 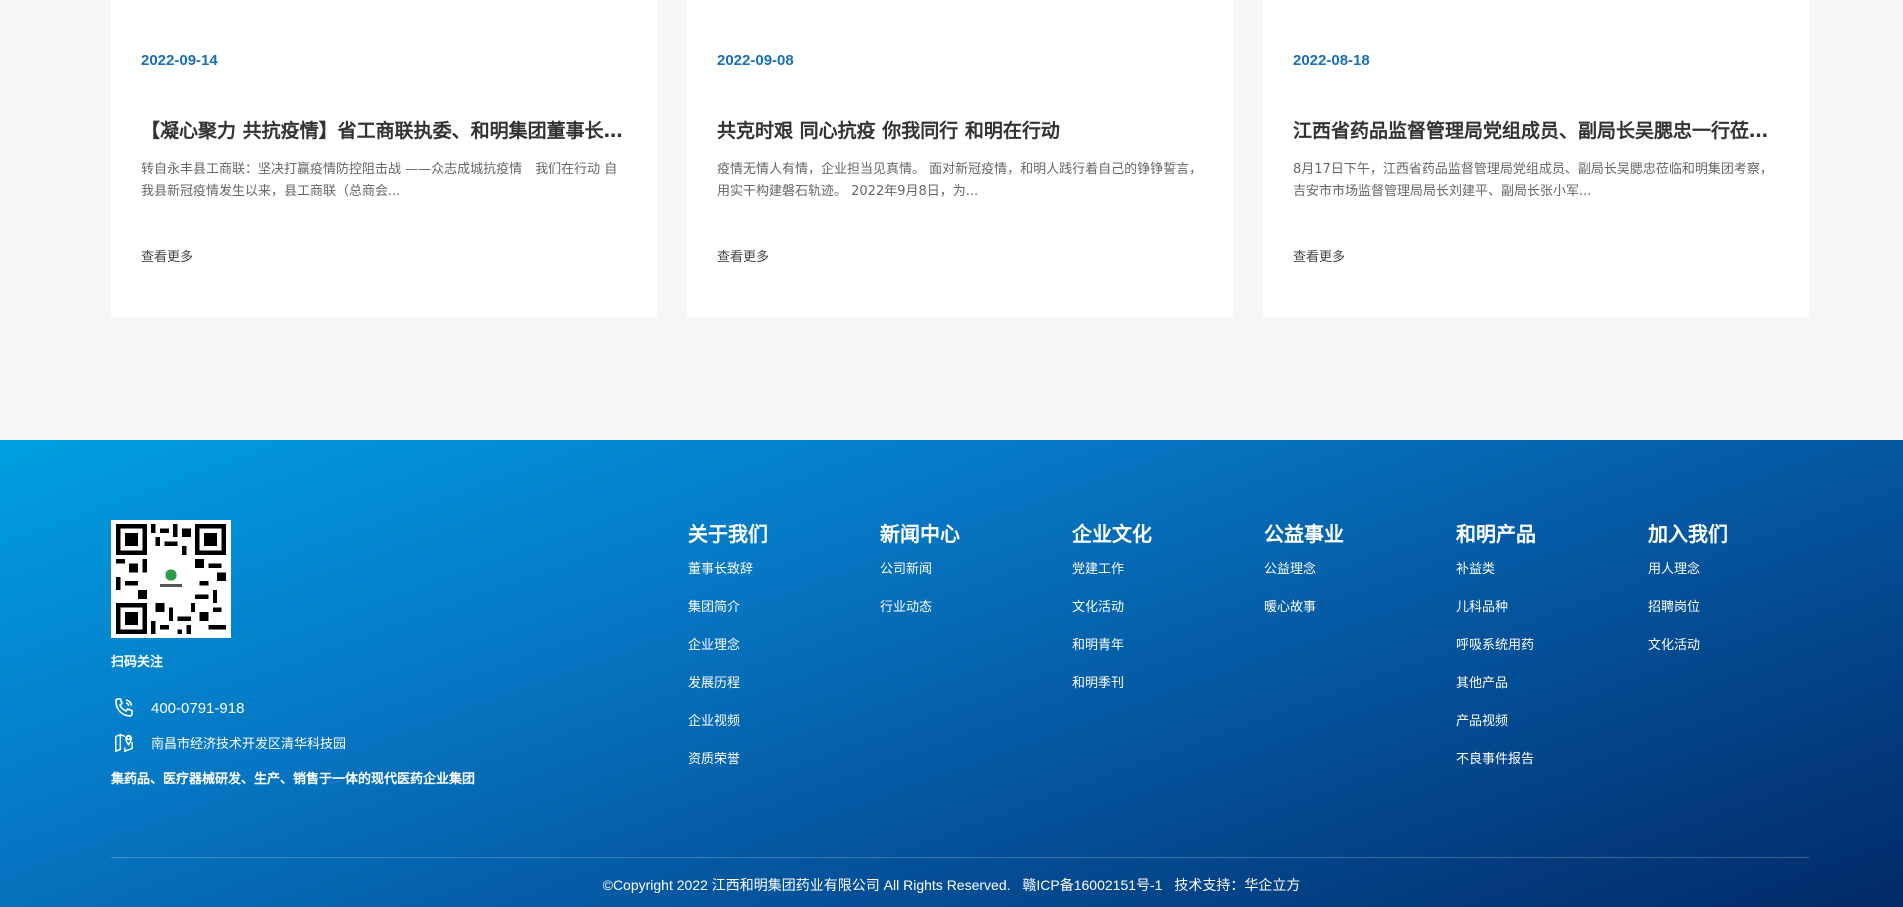 I want to click on footer-nav-about: 关于我们 董事长致辞 集团简介 企业理念 发展历程 企业视频 资质荣誉, so click(x=728, y=653).